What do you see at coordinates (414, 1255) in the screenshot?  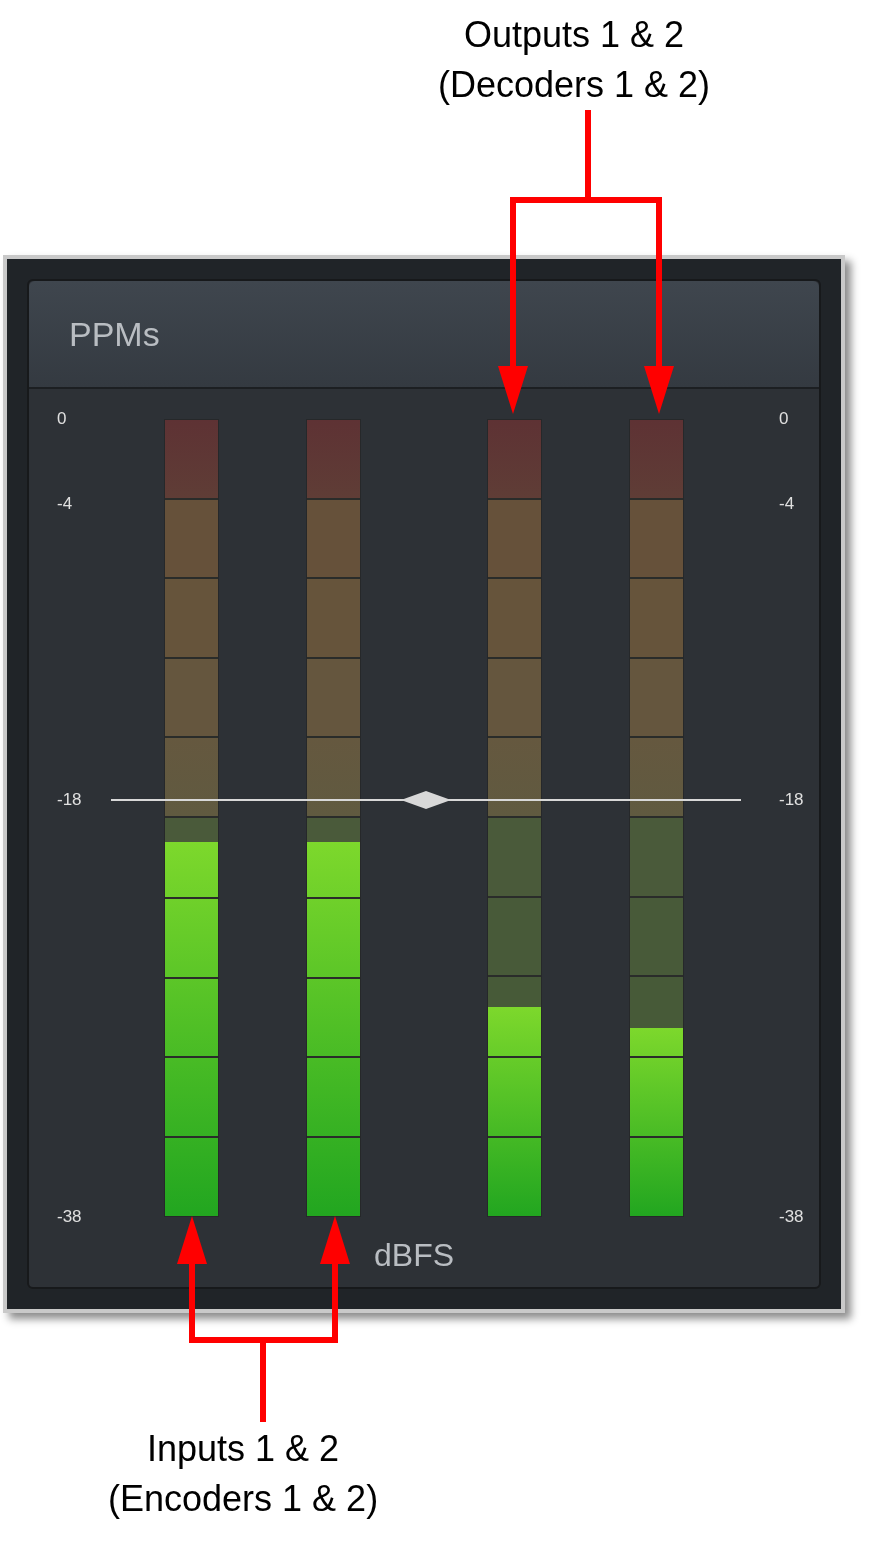 I see `unit-label: dBFS` at bounding box center [414, 1255].